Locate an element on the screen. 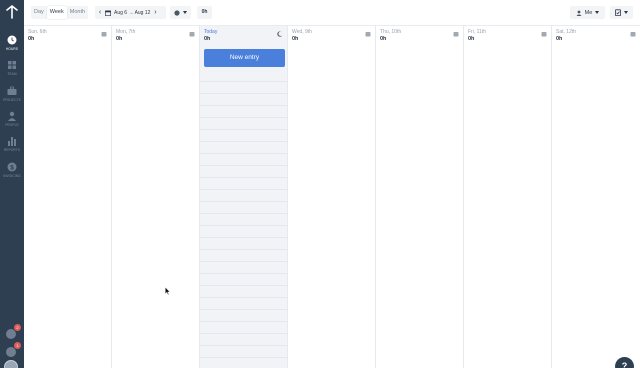 The width and height of the screenshot is (640, 368). user-filter-label: Me is located at coordinates (588, 12).